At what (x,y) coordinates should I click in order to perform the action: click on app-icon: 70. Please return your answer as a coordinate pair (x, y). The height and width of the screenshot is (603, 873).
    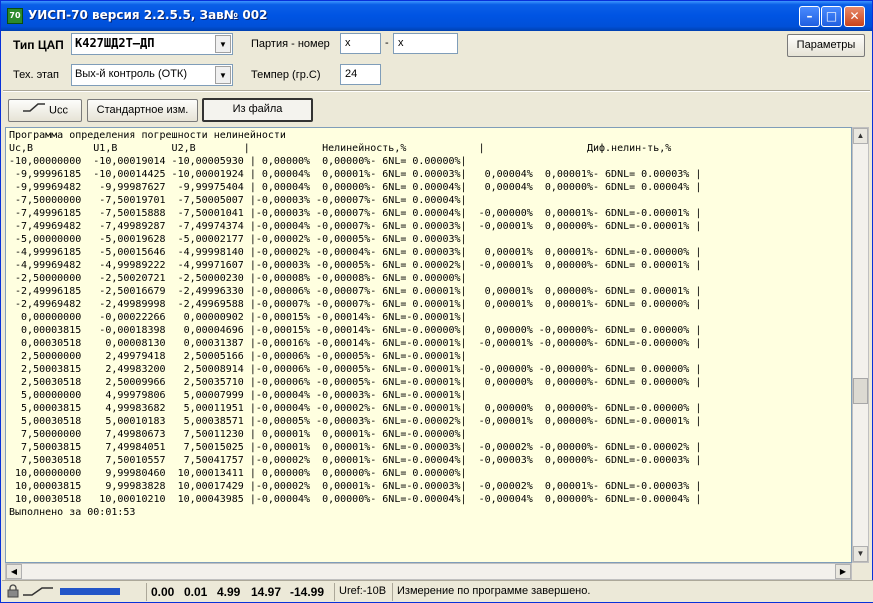
    Looking at the image, I should click on (15, 16).